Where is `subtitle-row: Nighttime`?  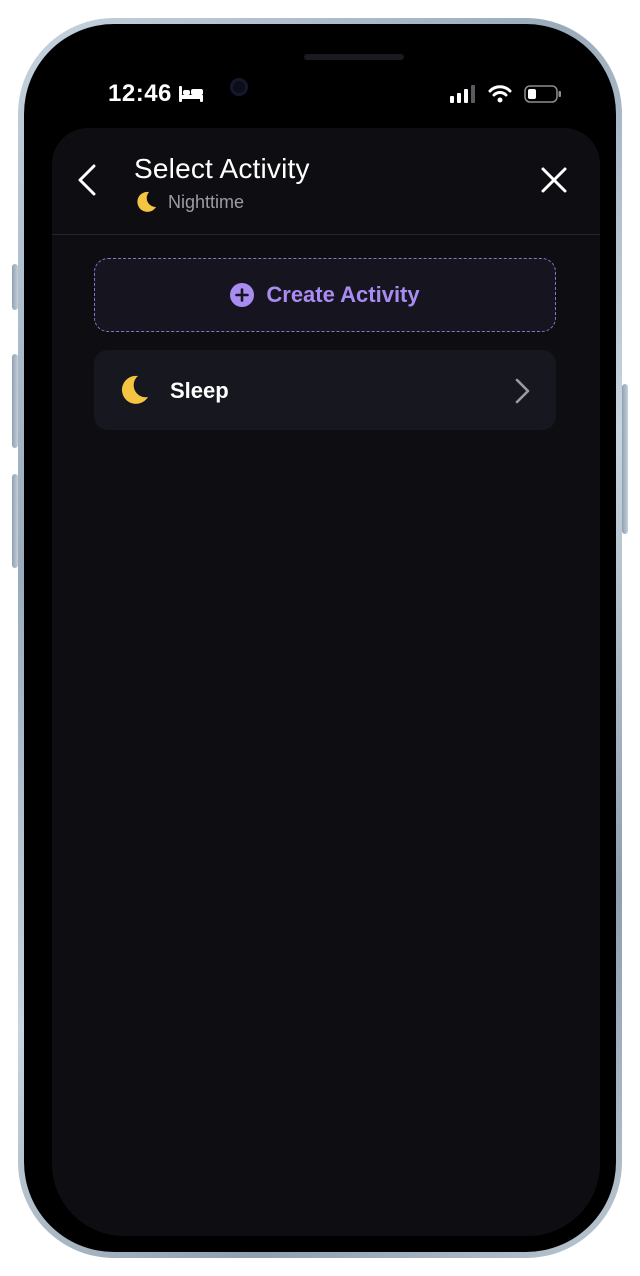
subtitle-row: Nighttime is located at coordinates (222, 202).